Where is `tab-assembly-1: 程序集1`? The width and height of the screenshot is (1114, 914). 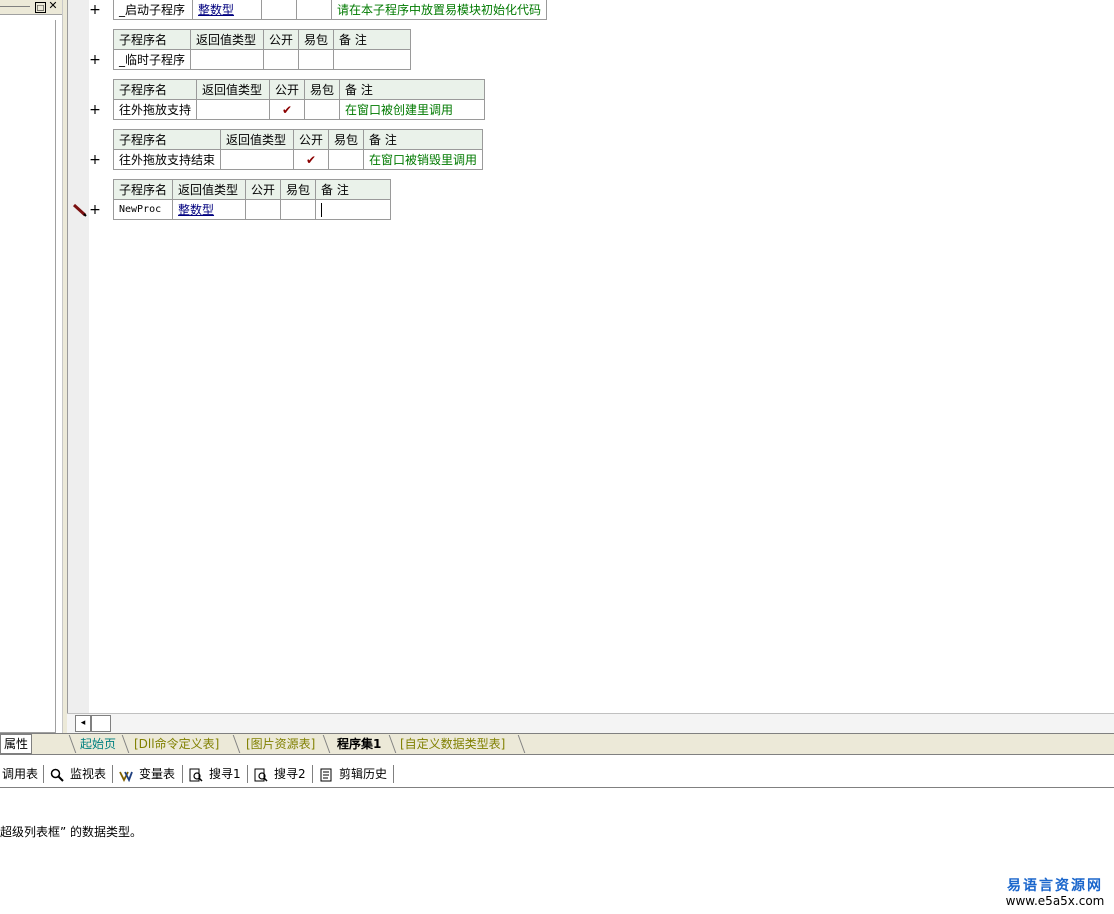
tab-assembly-1: 程序集1 is located at coordinates (359, 744).